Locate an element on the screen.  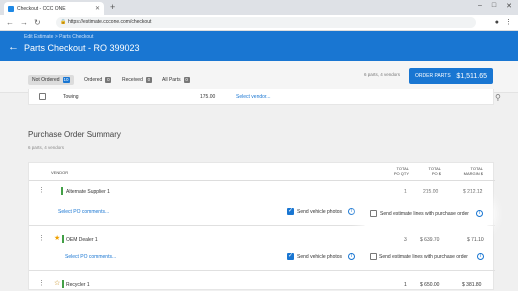
back-arrow-icon: ← is located at coordinates (13, 47).